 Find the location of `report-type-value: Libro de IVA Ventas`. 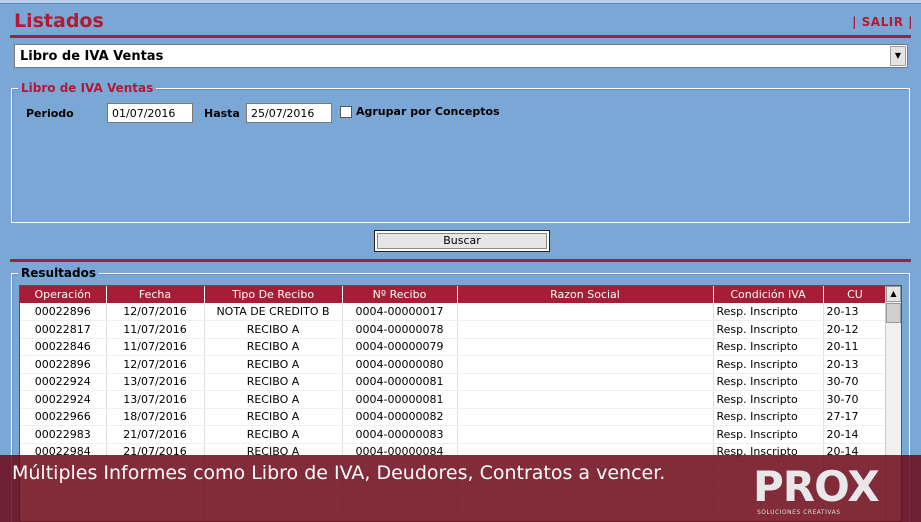

report-type-value: Libro de IVA Ventas is located at coordinates (92, 56).